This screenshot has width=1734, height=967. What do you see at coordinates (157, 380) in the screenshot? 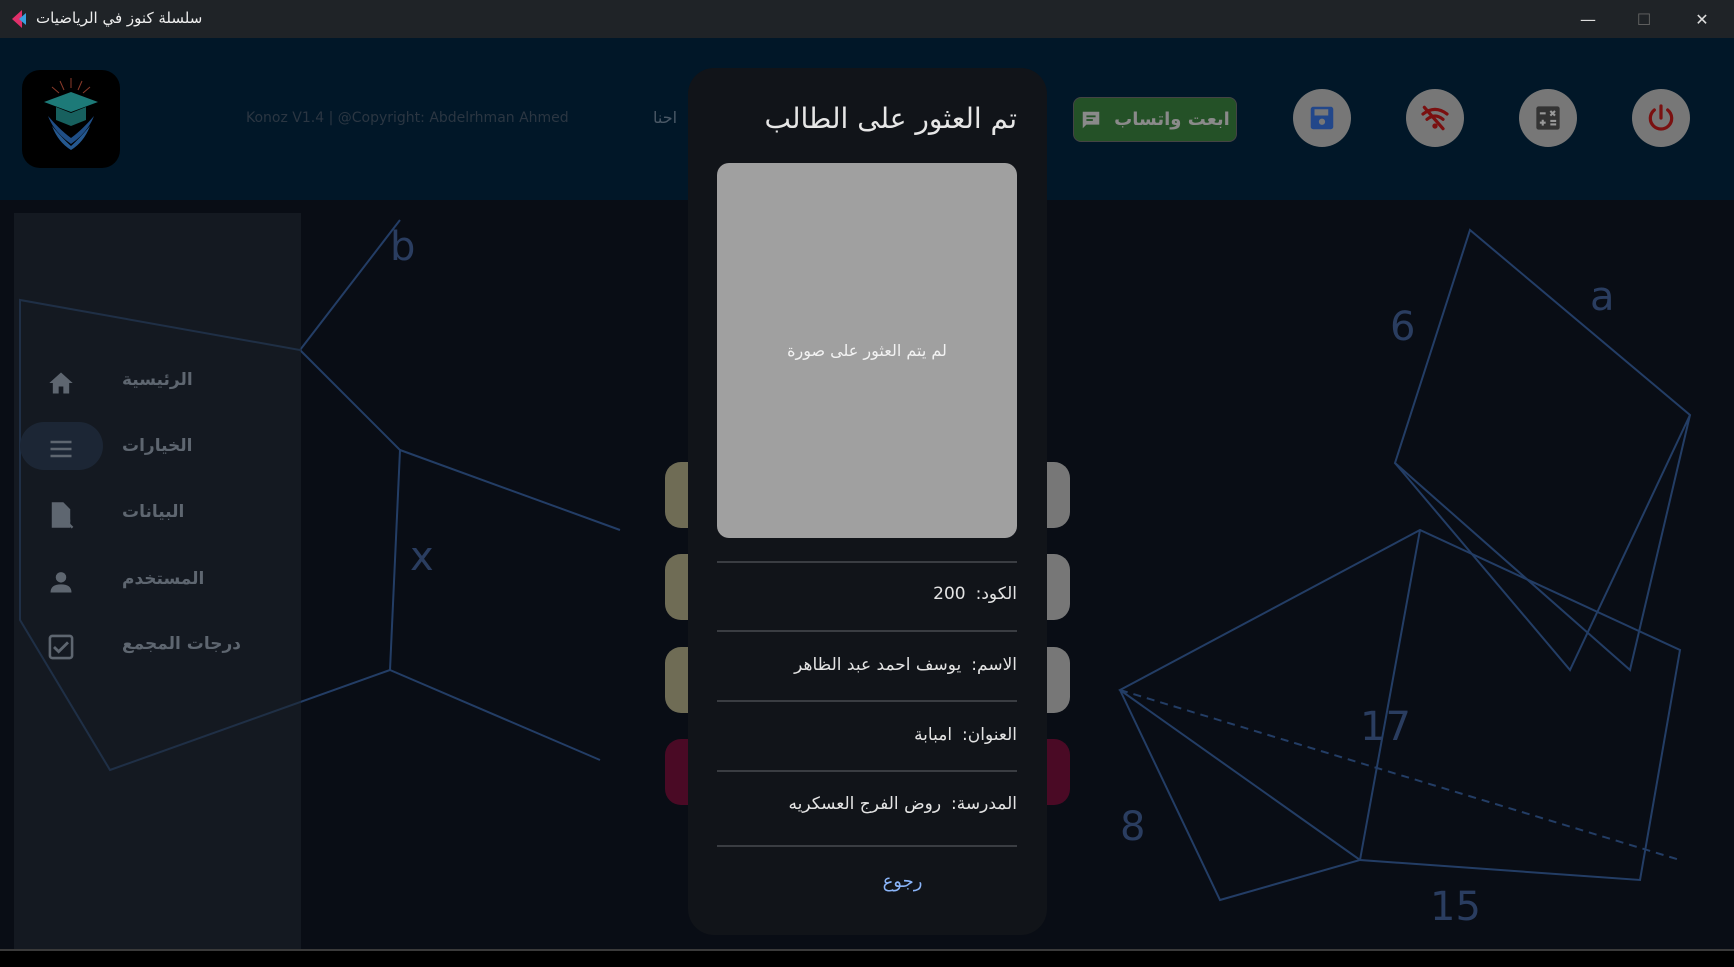
I see `sidebar-item-label: الرئيسية` at bounding box center [157, 380].